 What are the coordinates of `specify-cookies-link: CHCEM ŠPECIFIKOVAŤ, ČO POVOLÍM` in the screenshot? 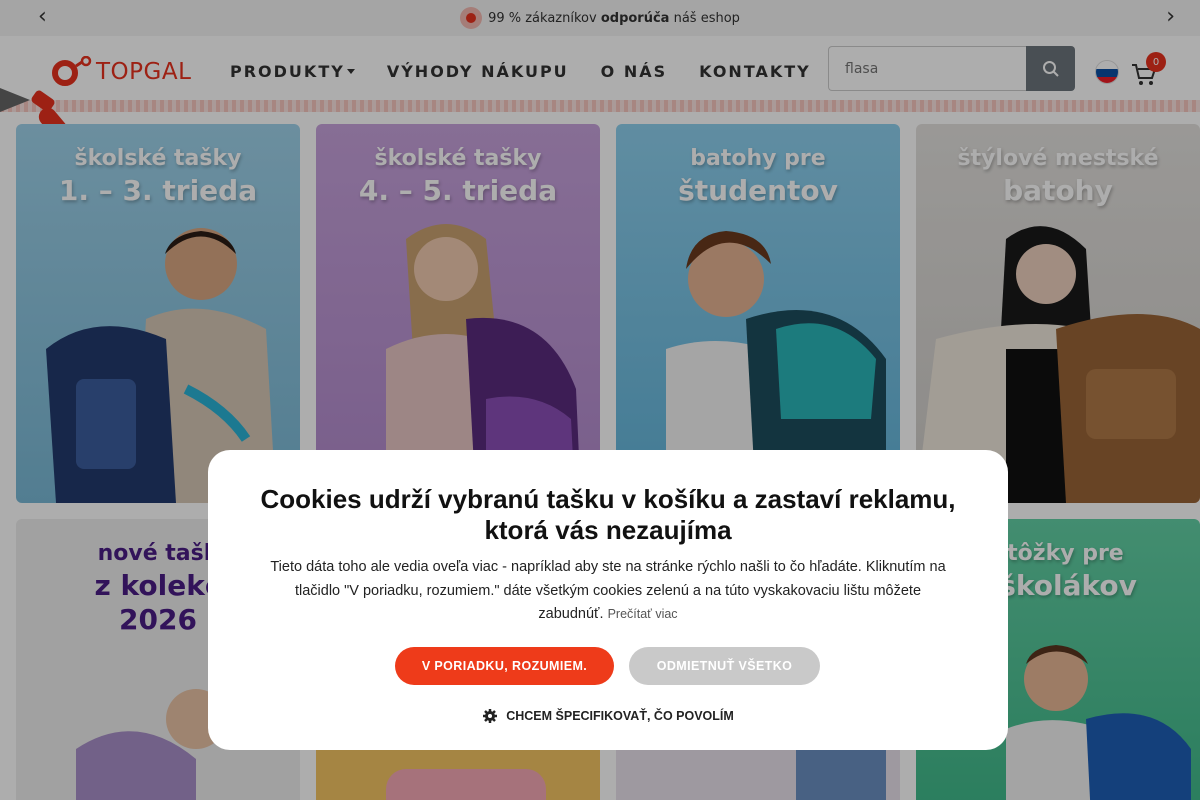 It's located at (608, 716).